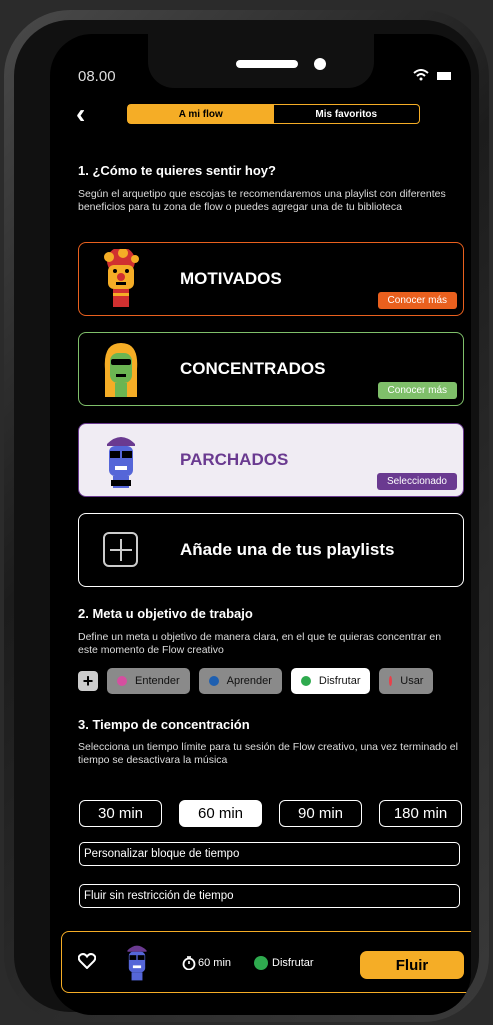 This screenshot has width=493, height=1025. Describe the element at coordinates (97, 76) in the screenshot. I see `status-time: 08.00` at that location.